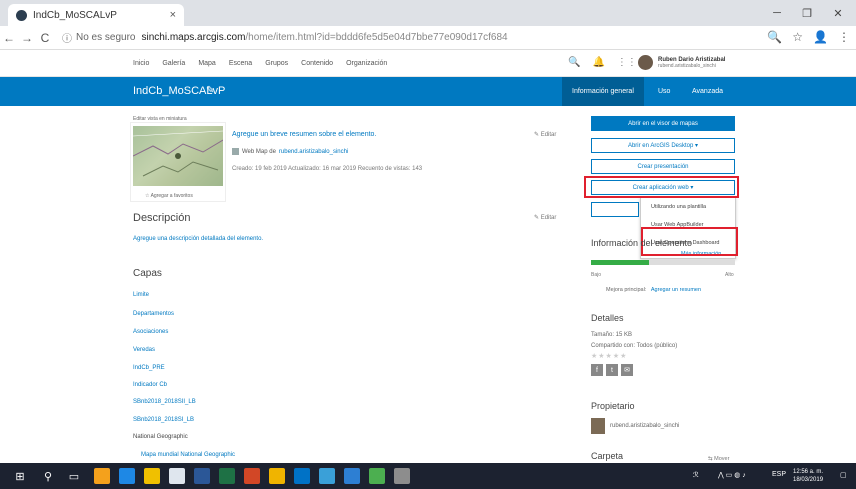 The height and width of the screenshot is (489, 856). What do you see at coordinates (144, 350) in the screenshot?
I see `layer-link: Veredas` at bounding box center [144, 350].